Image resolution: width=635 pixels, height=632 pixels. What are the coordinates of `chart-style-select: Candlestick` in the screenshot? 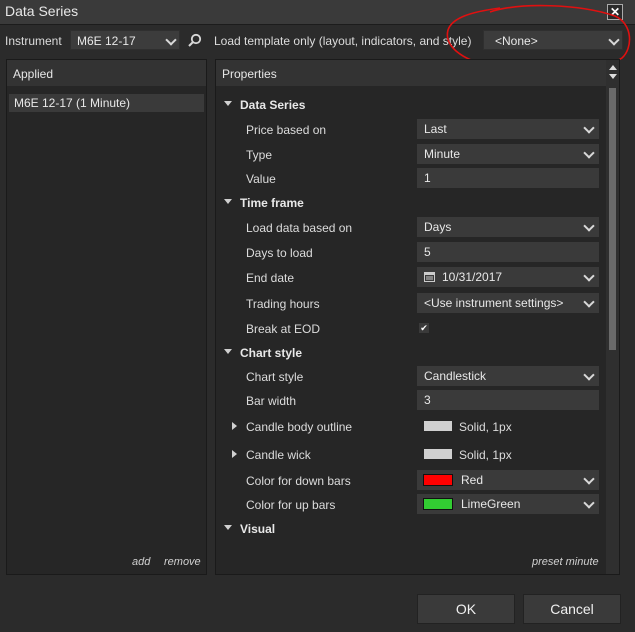 It's located at (508, 376).